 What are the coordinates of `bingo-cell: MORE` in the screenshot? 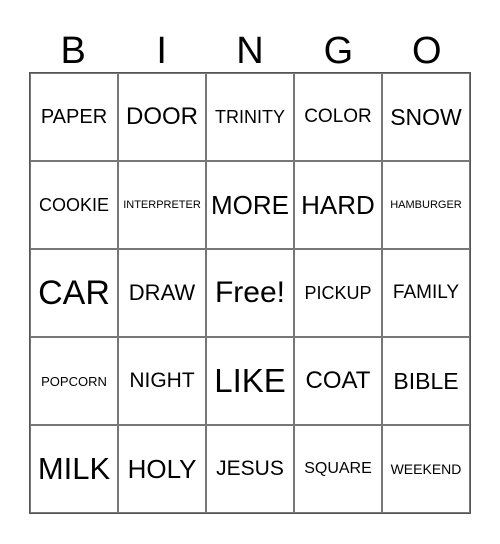 It's located at (250, 205).